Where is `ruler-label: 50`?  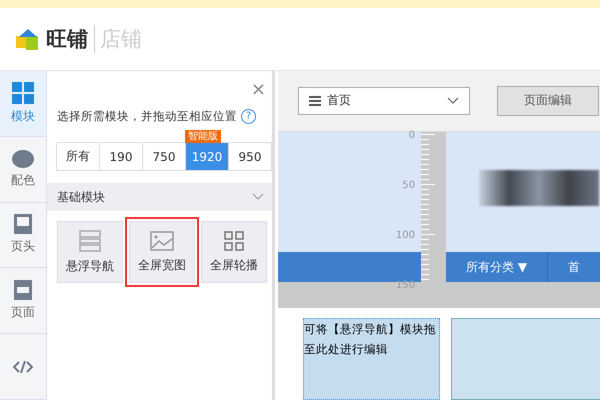
ruler-label: 50 is located at coordinates (408, 185).